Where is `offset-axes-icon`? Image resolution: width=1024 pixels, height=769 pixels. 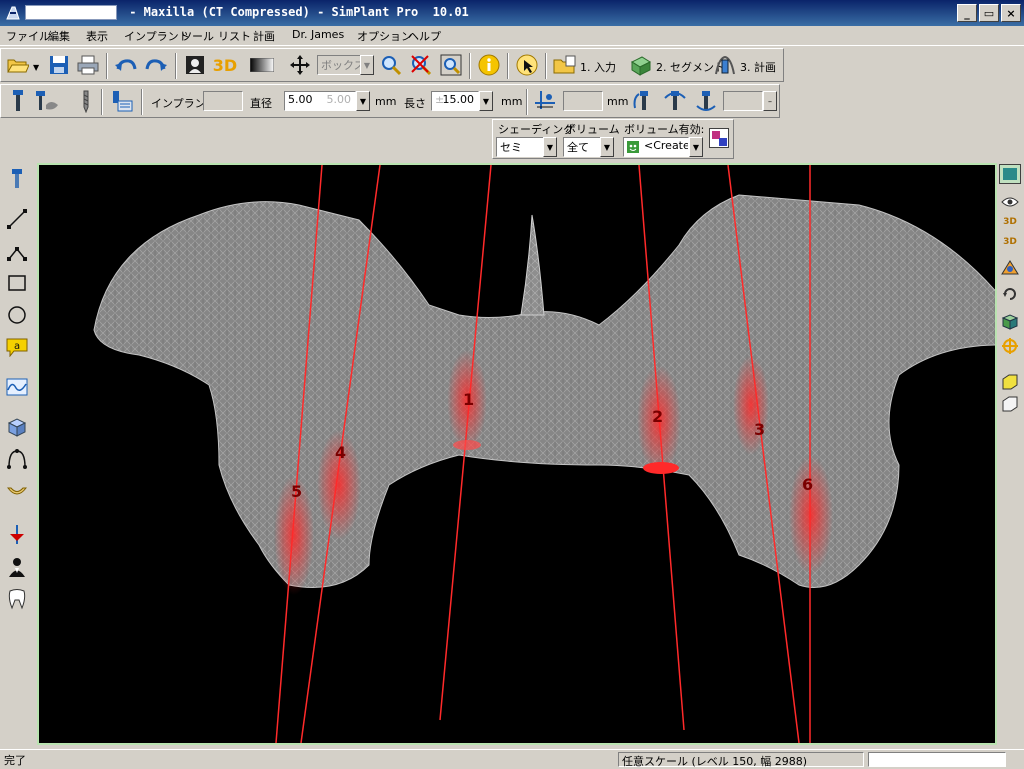 offset-axes-icon is located at coordinates (545, 101).